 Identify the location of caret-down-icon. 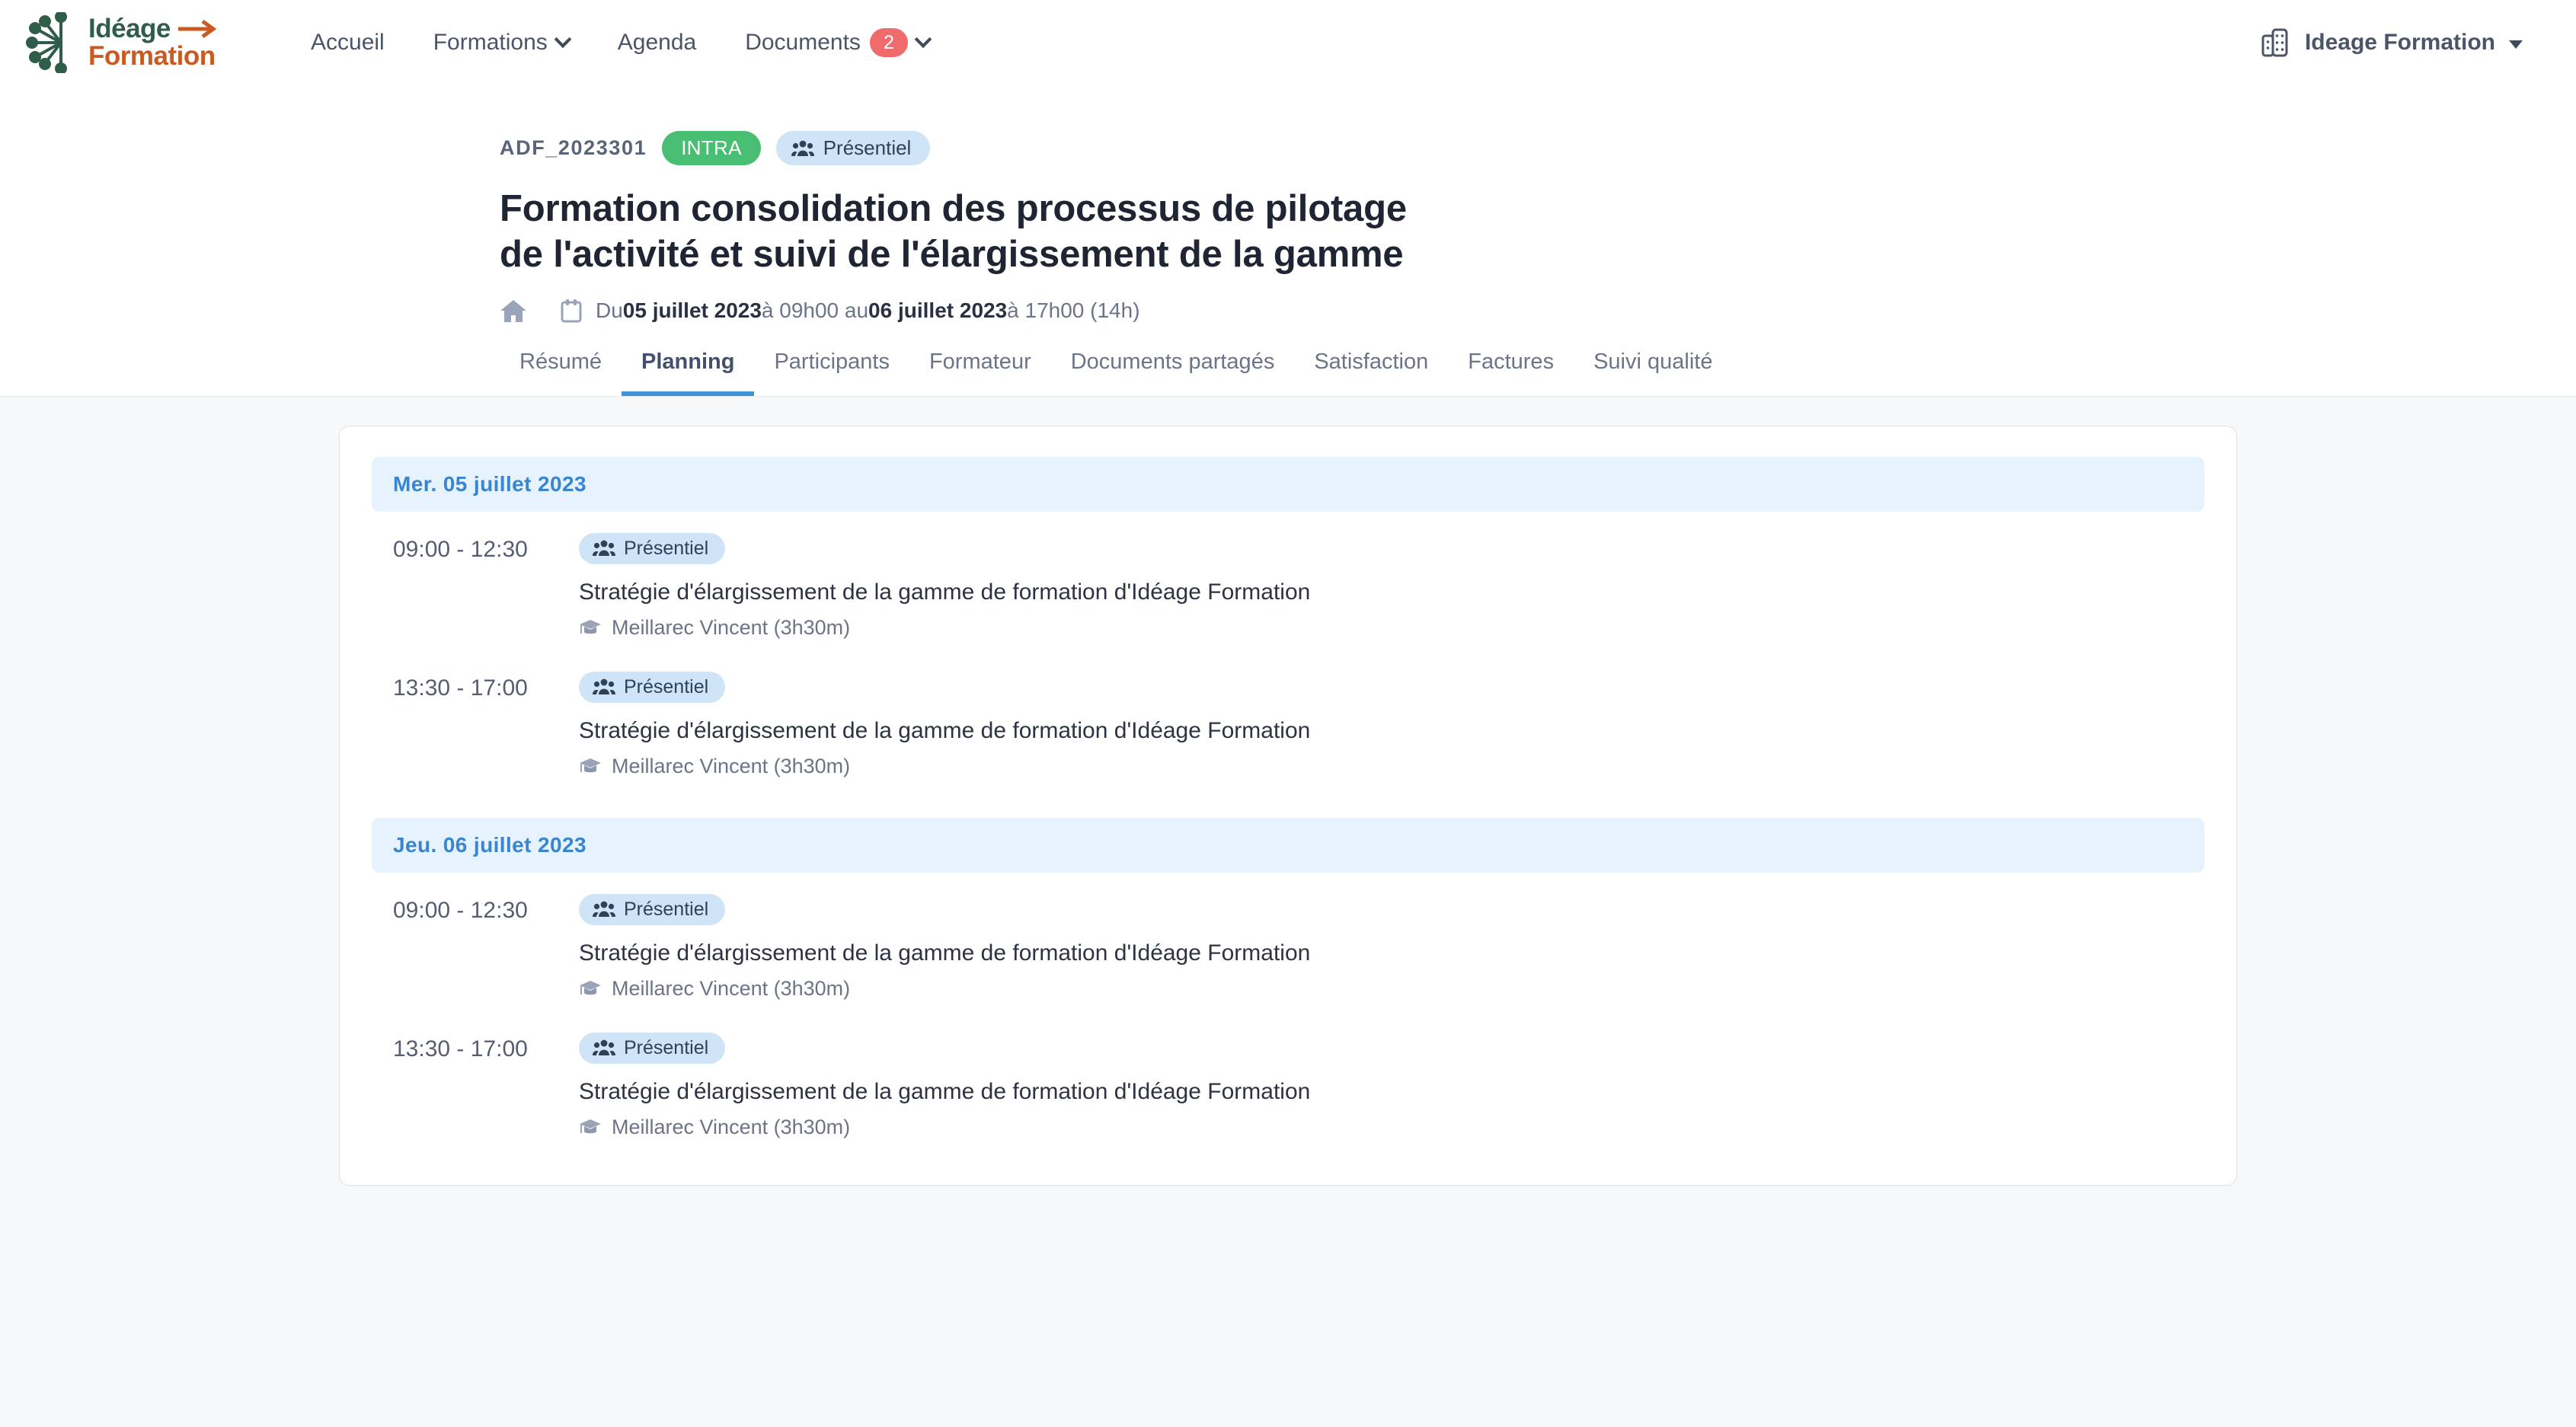
(2516, 44).